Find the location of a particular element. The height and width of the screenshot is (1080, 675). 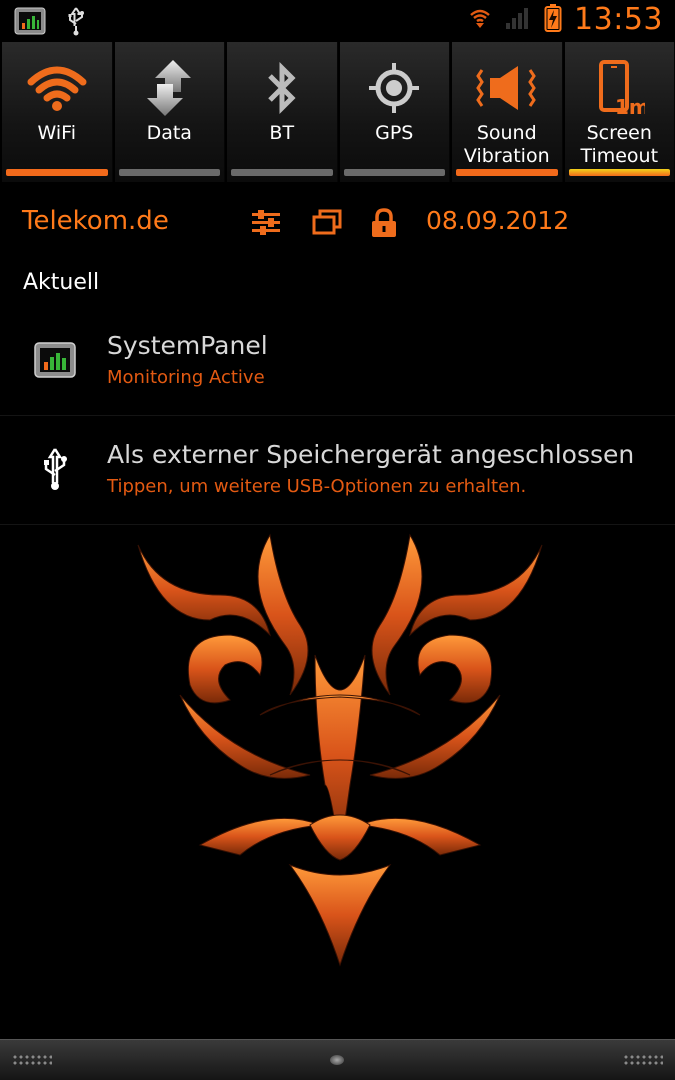

signal-icon is located at coordinates (518, 20).